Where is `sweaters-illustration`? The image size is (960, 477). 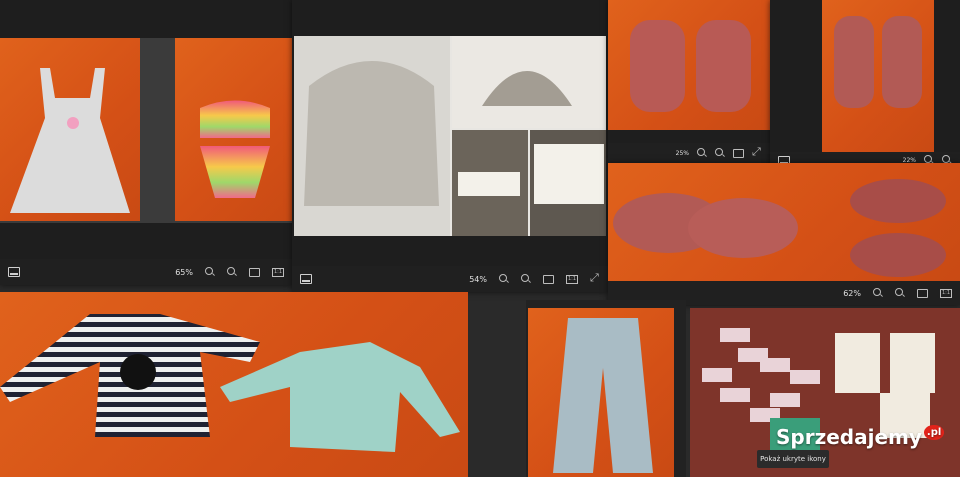
sweaters-illustration is located at coordinates (230, 383).